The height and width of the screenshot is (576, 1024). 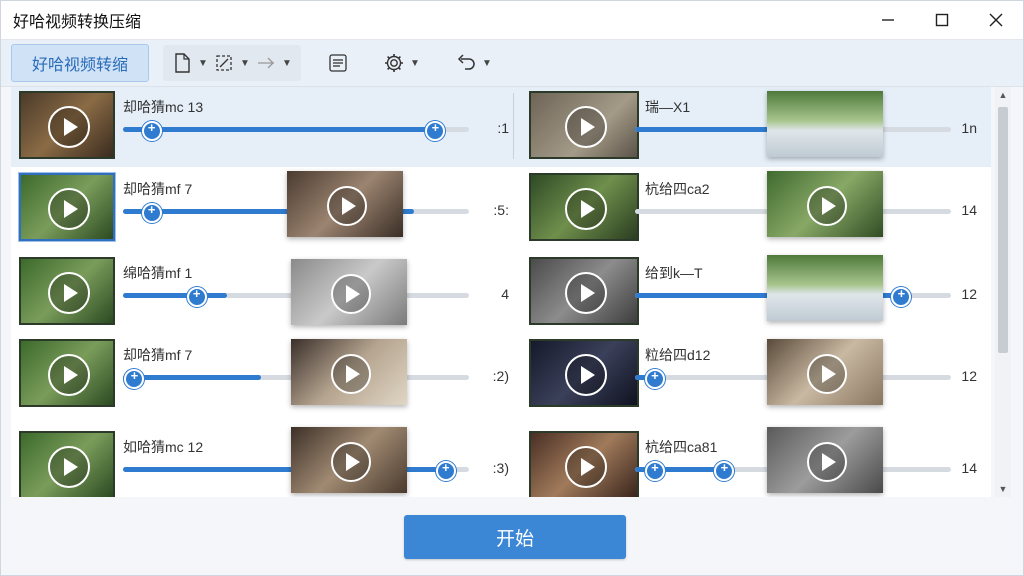 I want to click on list-item: 却哈猜mf 7 :5:, so click(x=263, y=209).